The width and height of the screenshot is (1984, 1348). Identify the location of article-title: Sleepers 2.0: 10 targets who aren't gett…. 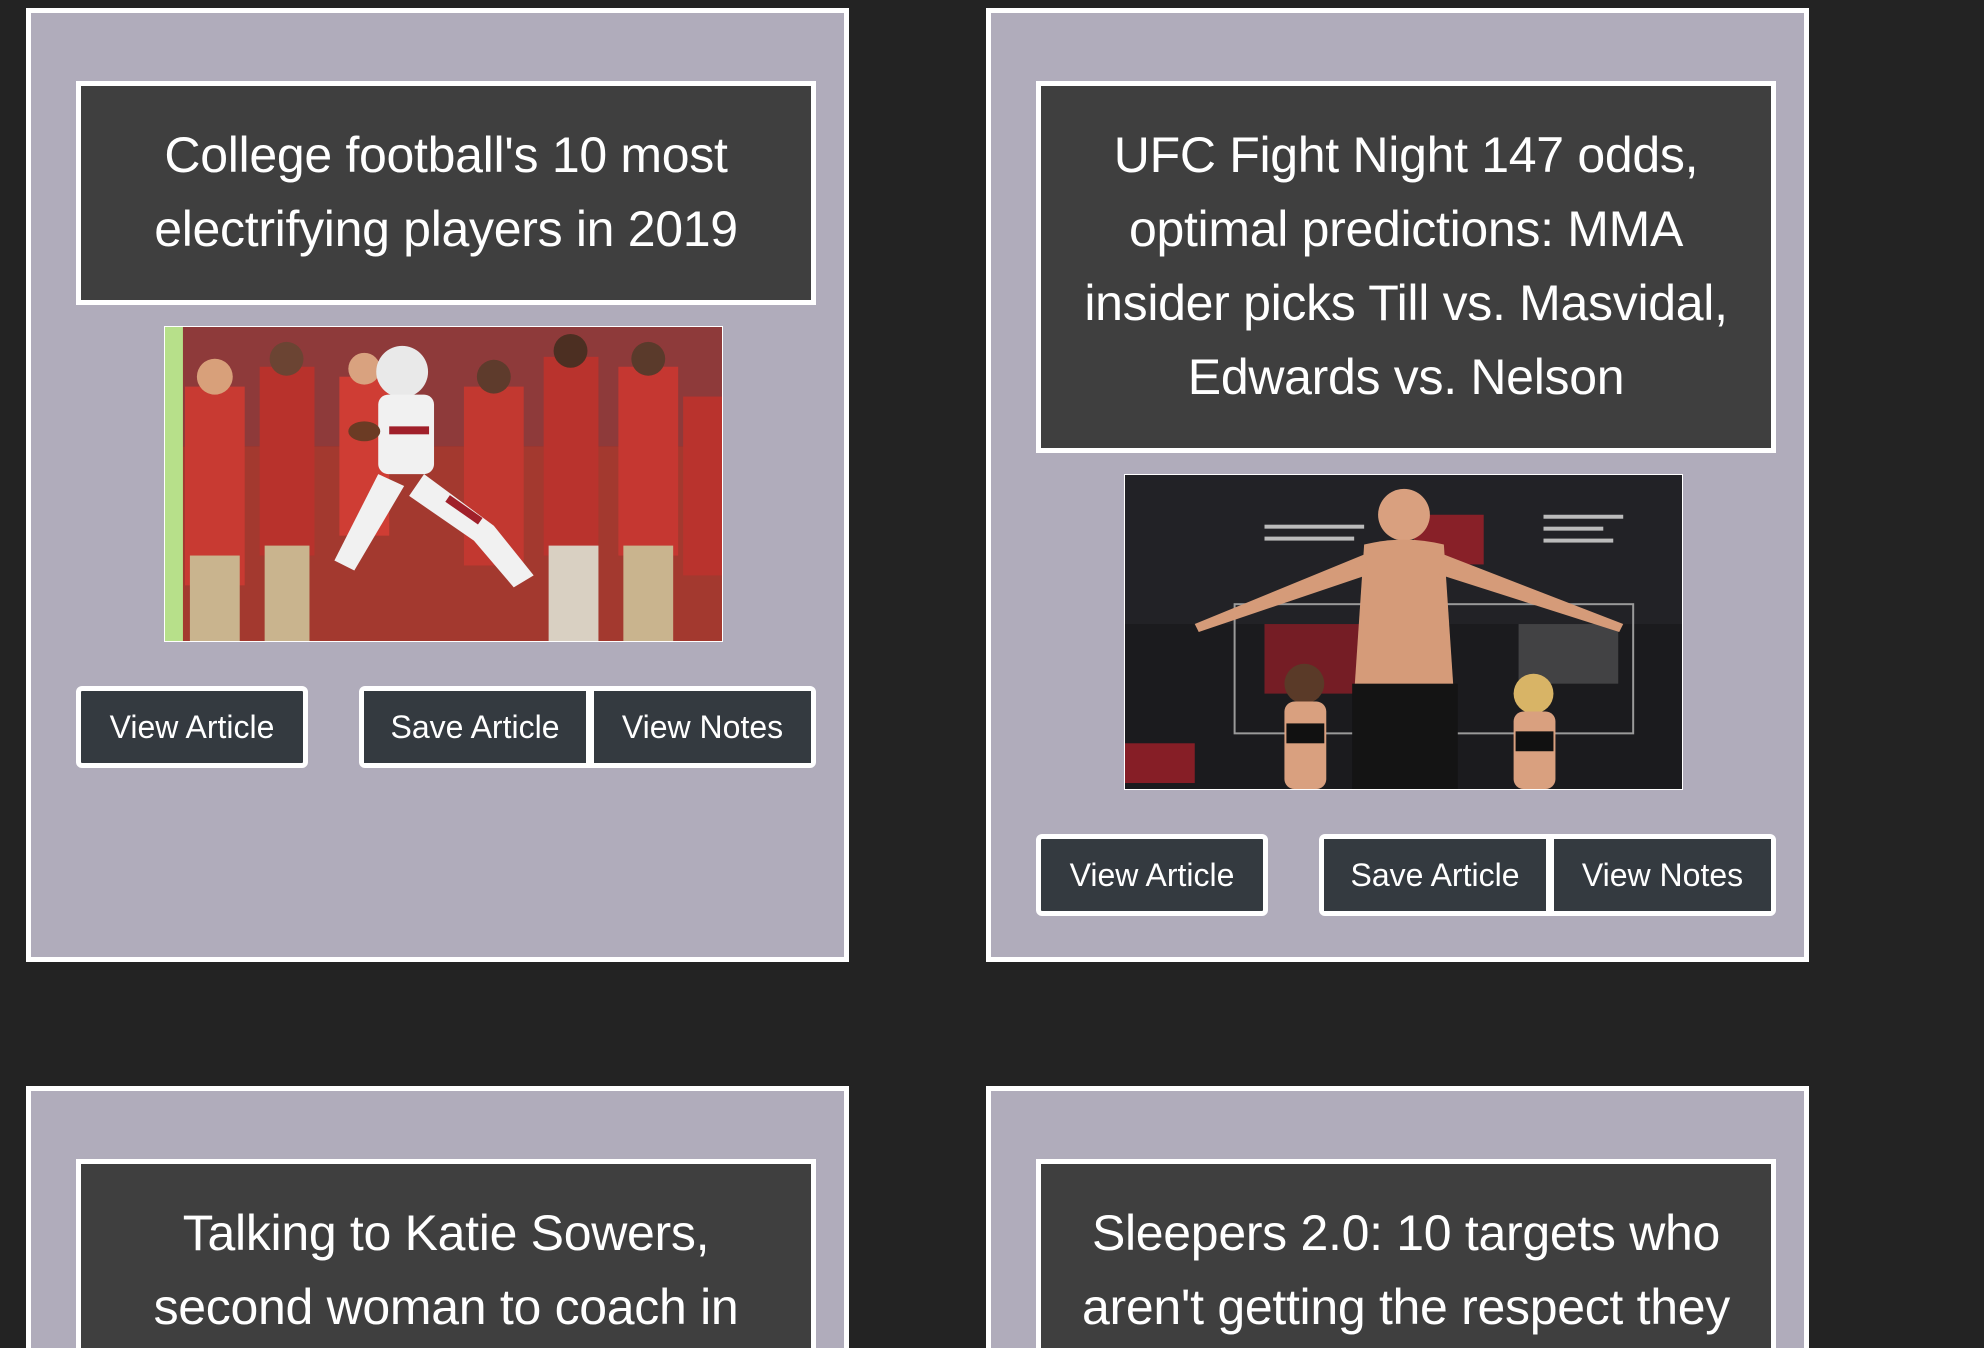
(1406, 1253).